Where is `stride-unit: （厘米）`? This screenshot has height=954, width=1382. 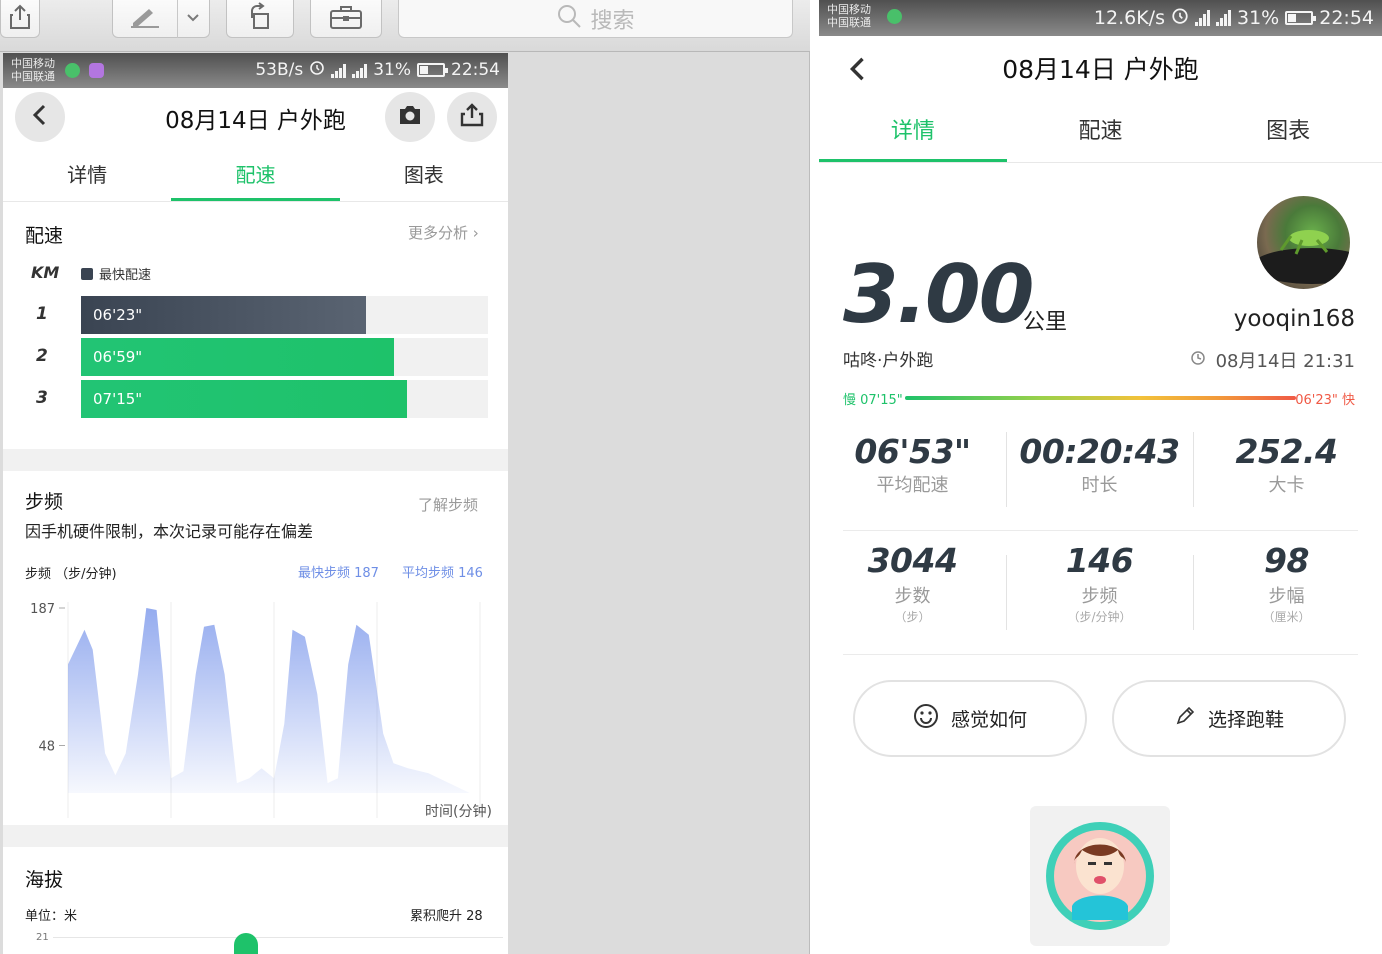
stride-unit: （厘米） is located at coordinates (1286, 617).